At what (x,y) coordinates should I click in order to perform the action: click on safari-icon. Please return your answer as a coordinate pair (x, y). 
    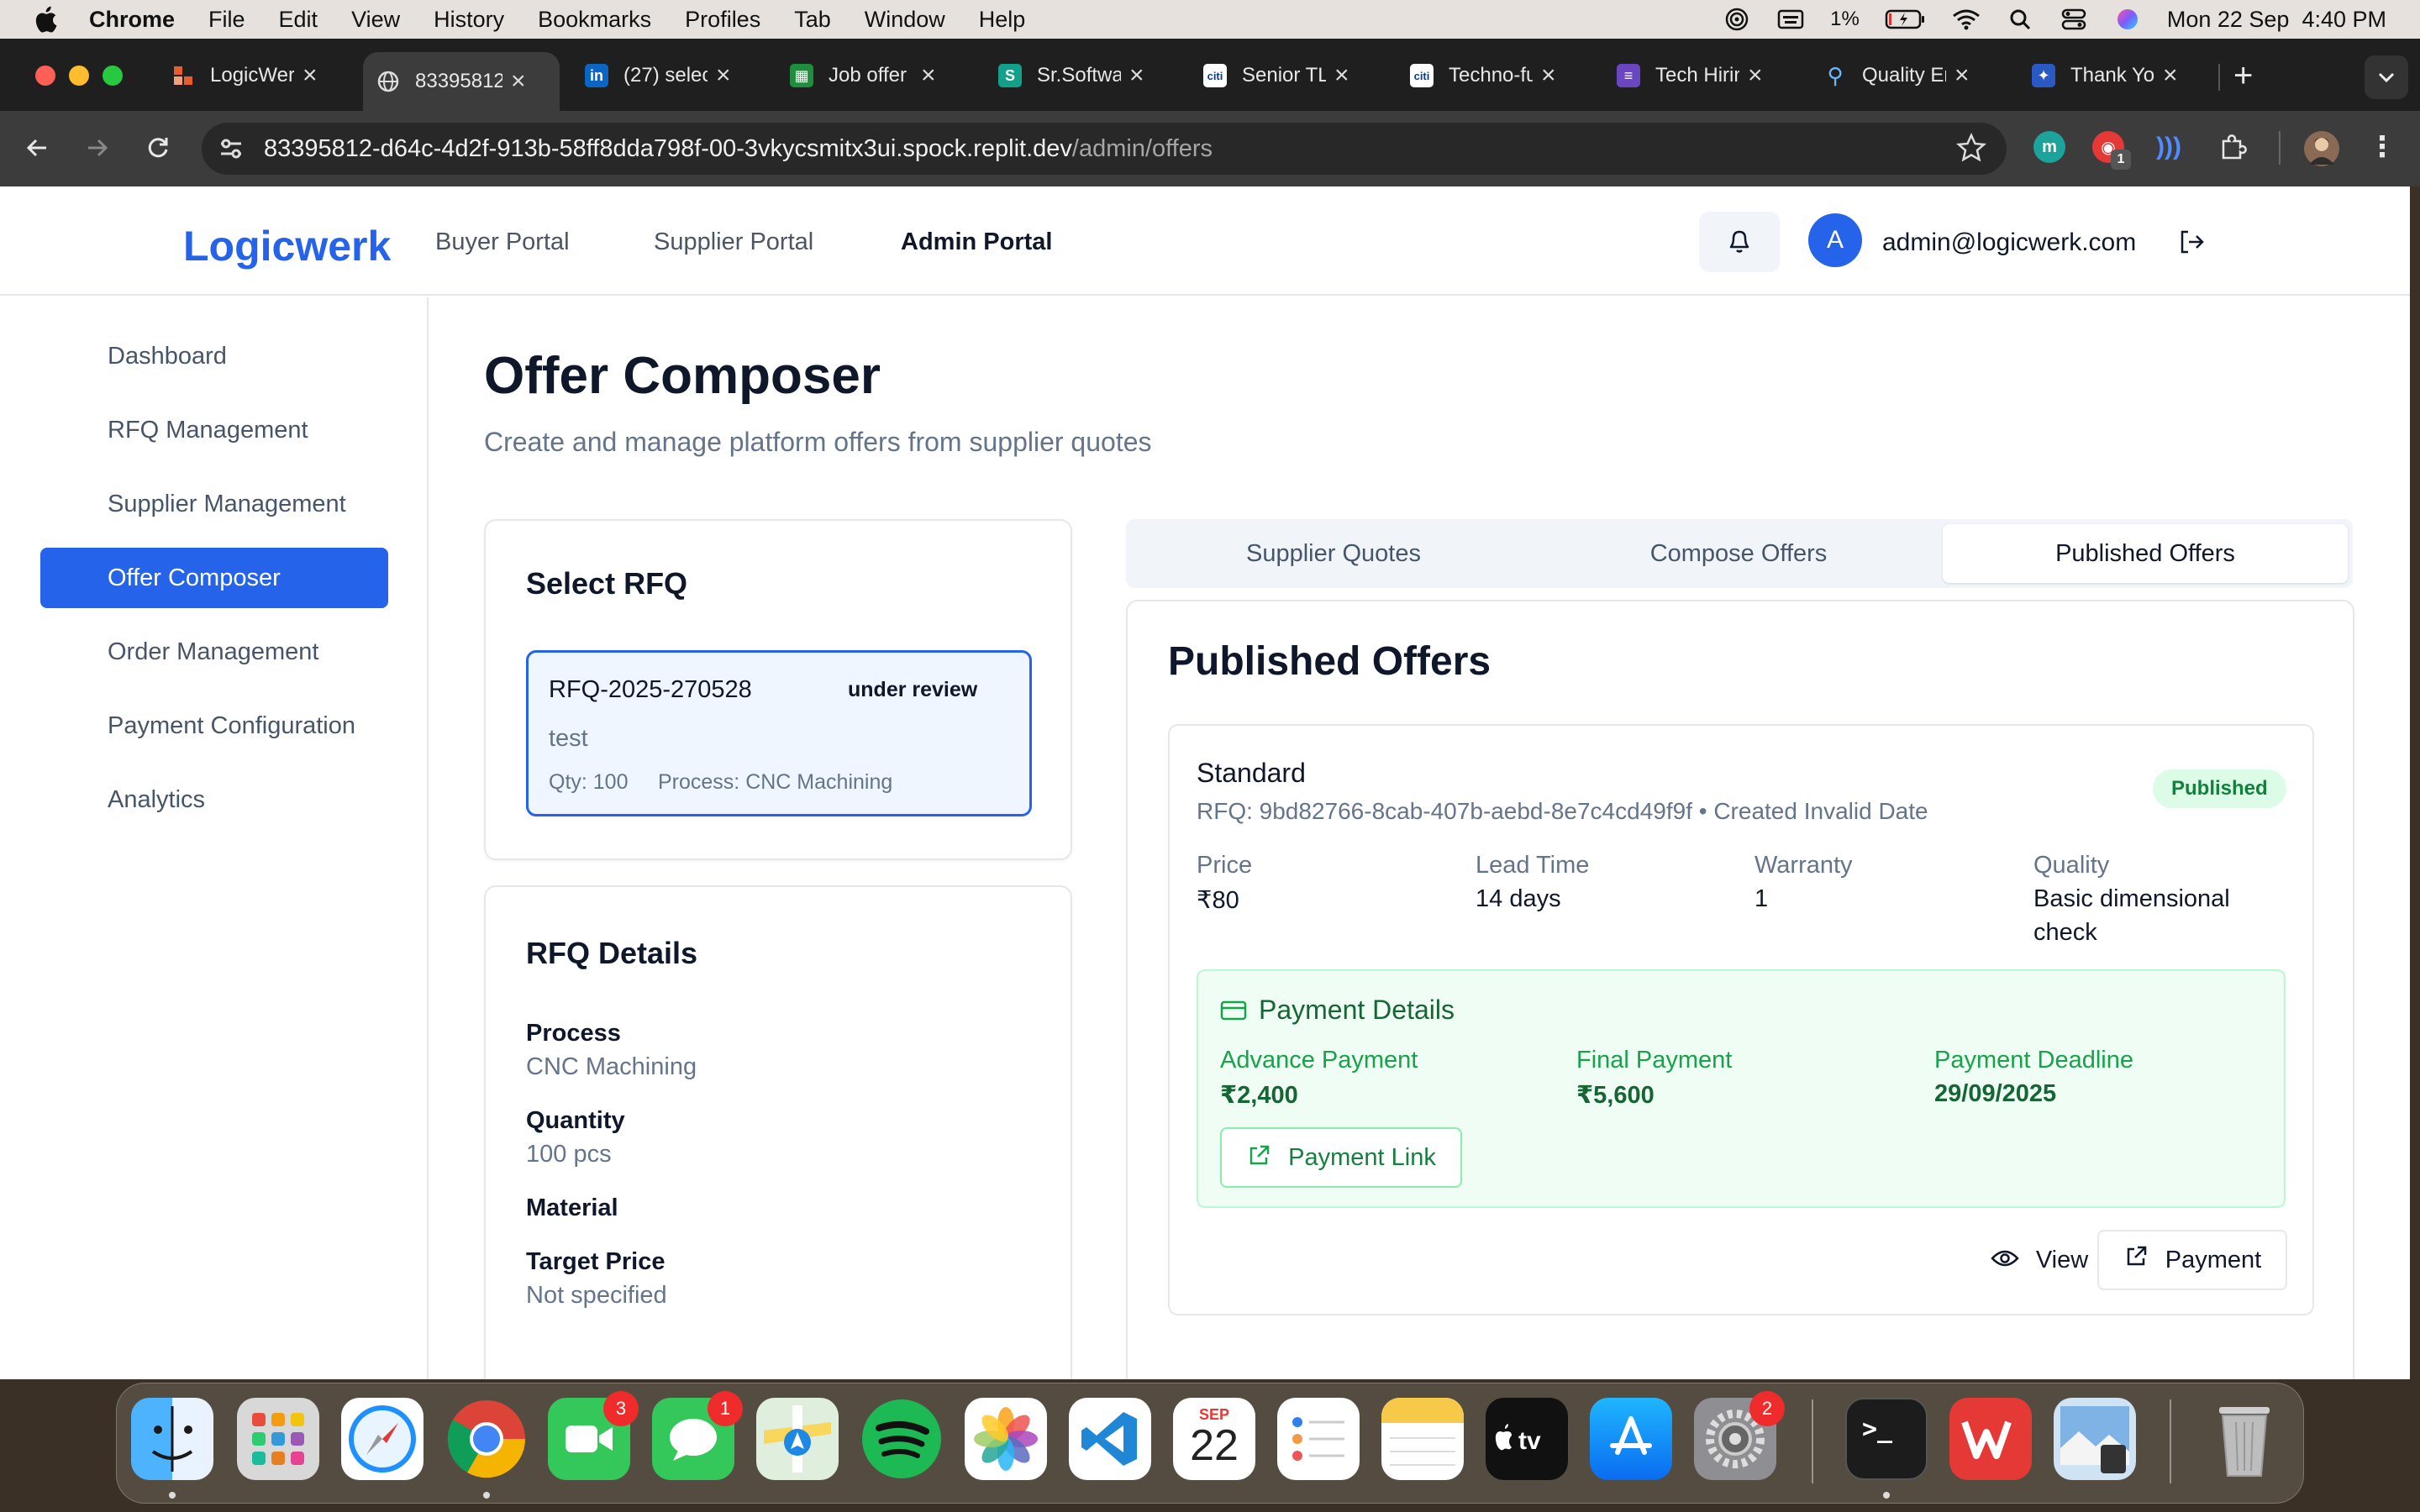
    Looking at the image, I should click on (382, 1439).